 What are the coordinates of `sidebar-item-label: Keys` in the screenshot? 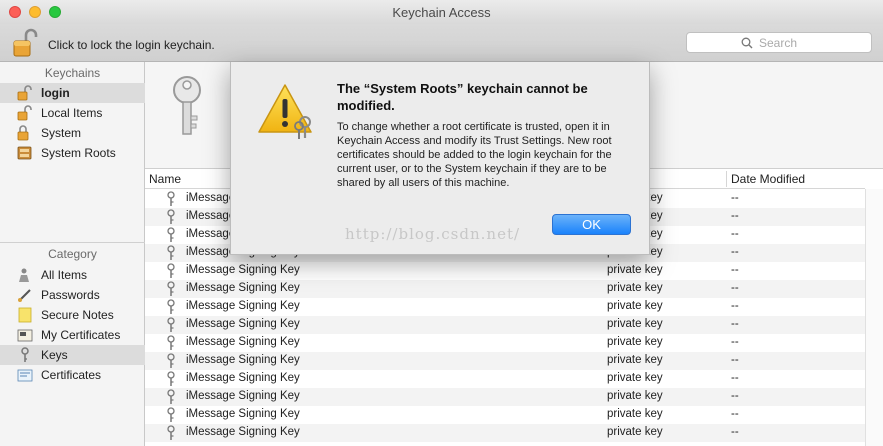 It's located at (54, 355).